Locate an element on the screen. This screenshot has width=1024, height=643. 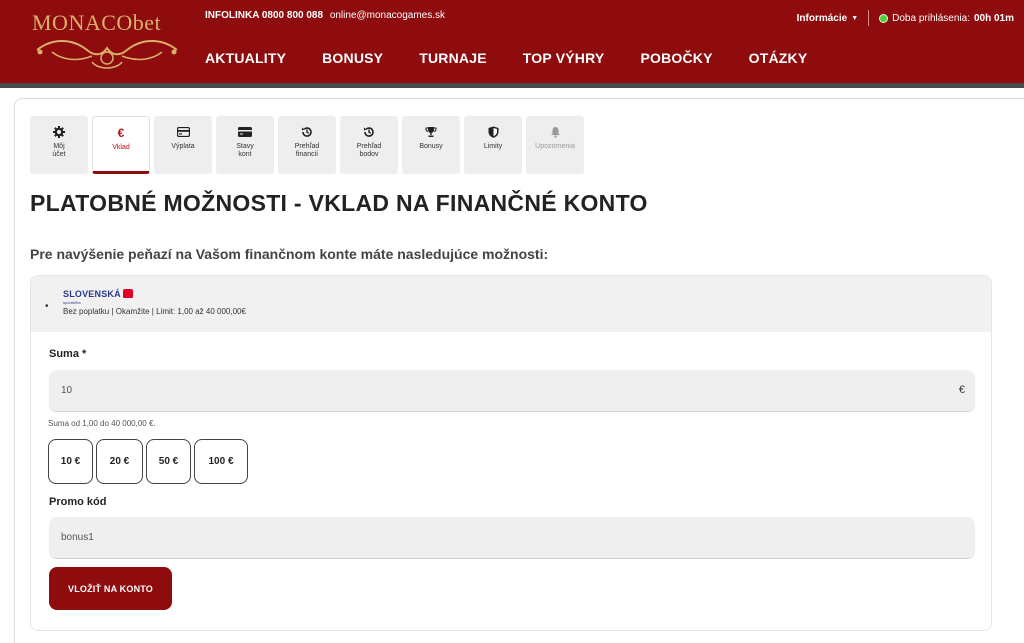
slovenska-sporitelna-logo: SLOVENSKÁ sporiteľňa is located at coordinates (98, 297).